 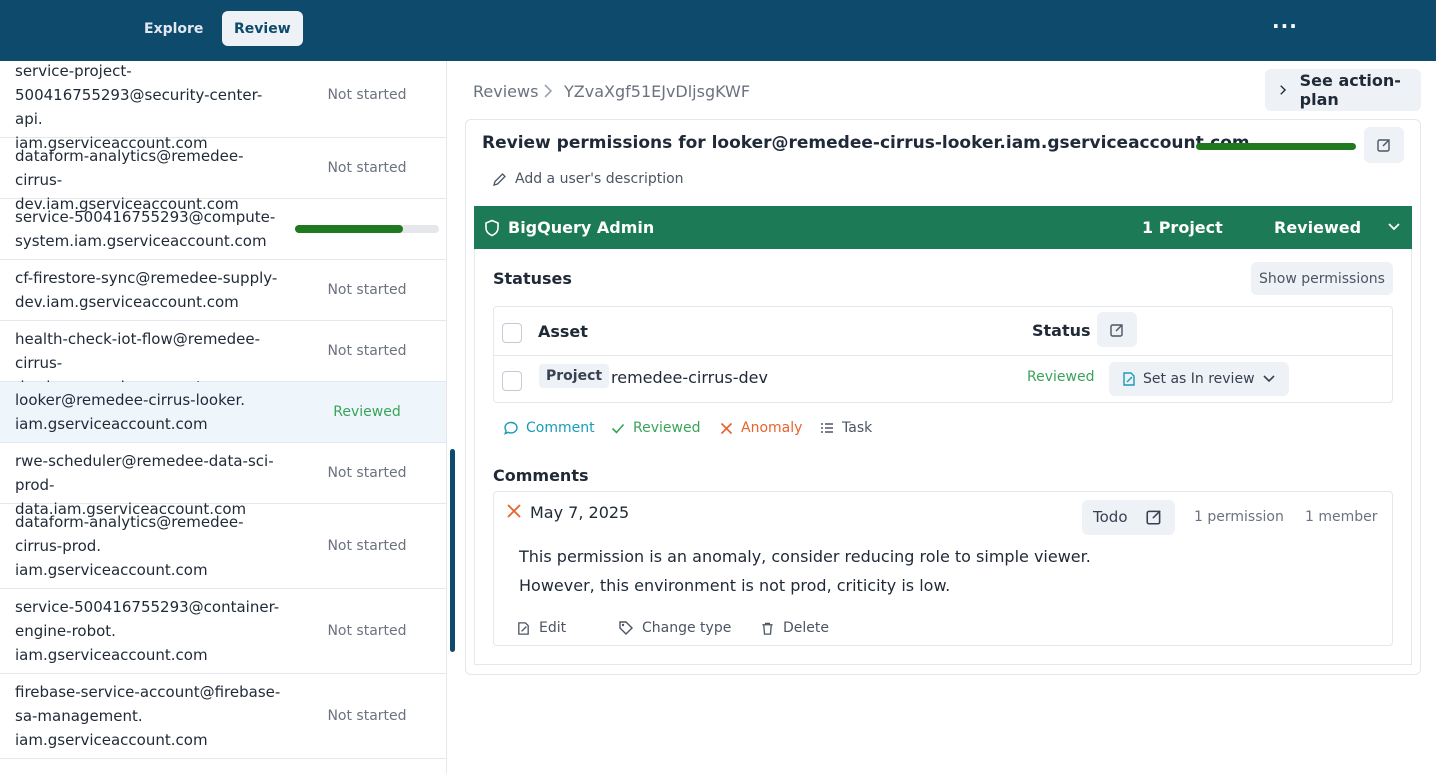 What do you see at coordinates (512, 333) in the screenshot?
I see `select-all-checkbox` at bounding box center [512, 333].